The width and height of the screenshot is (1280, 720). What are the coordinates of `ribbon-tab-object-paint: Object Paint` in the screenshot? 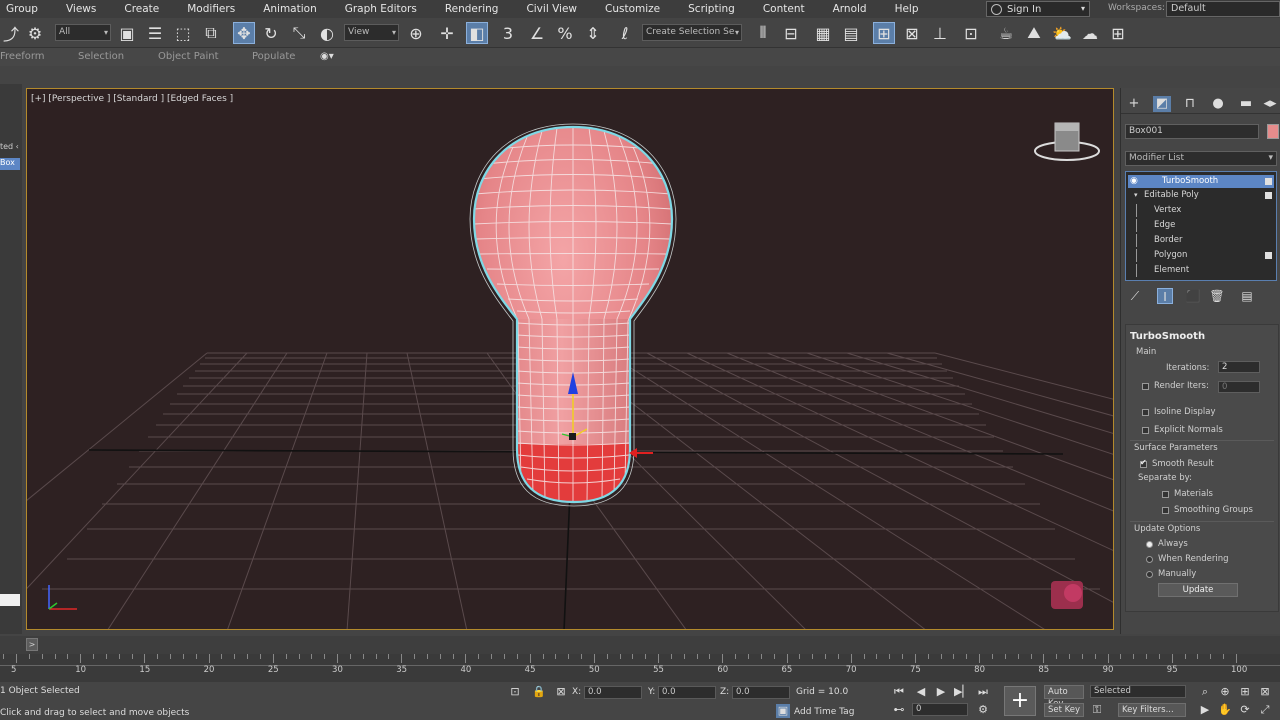 It's located at (188, 56).